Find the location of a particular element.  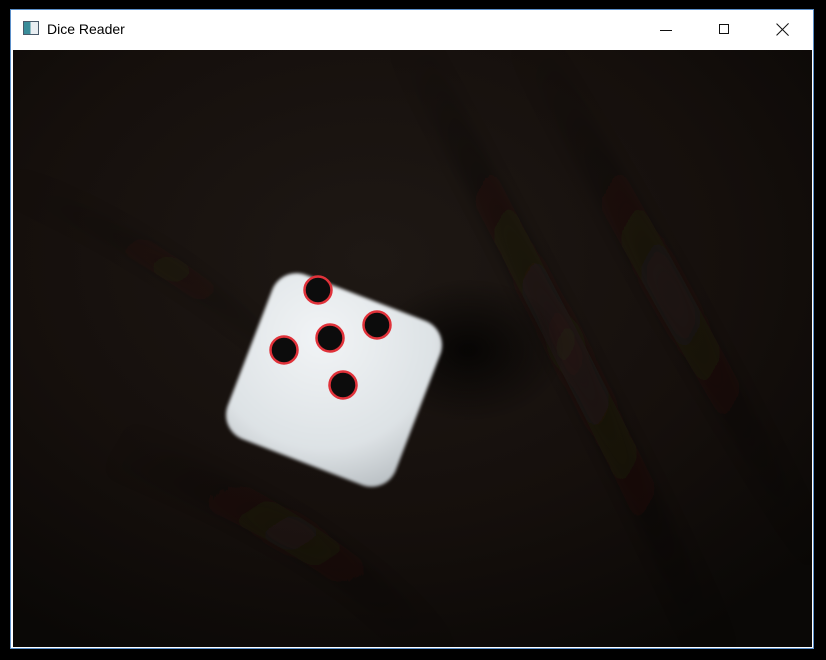

app-window-icon is located at coordinates (31, 28).